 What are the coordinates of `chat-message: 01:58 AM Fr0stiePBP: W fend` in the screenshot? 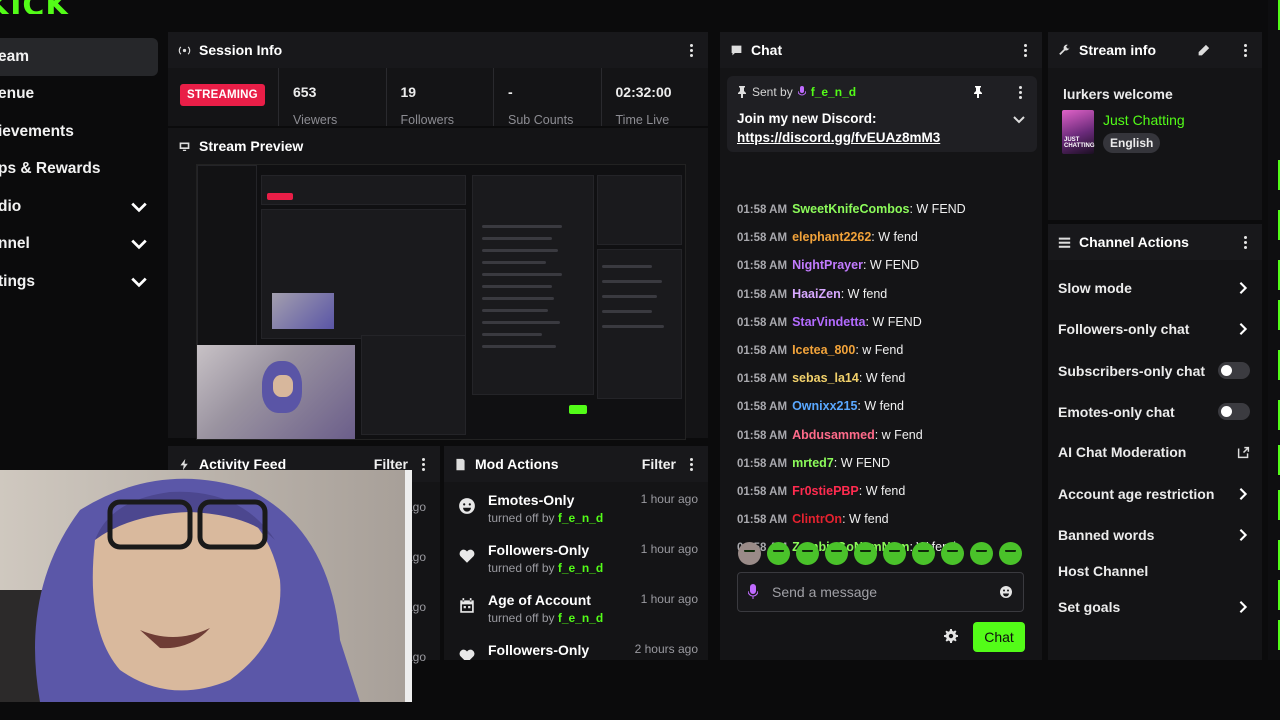 It's located at (821, 491).